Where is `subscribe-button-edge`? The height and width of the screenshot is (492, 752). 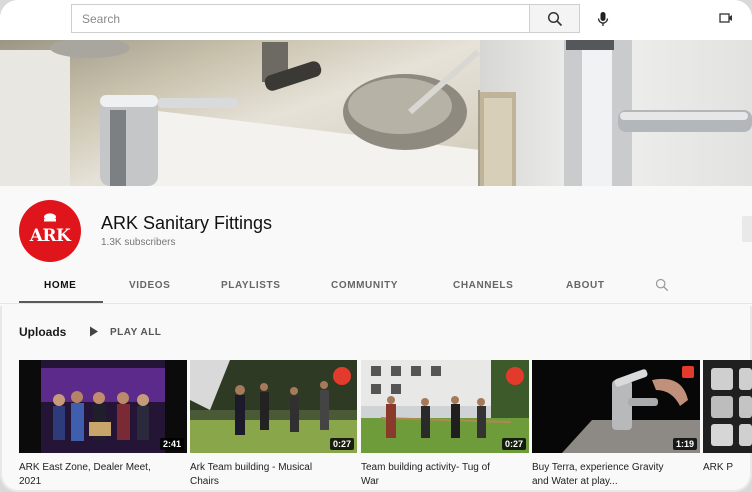
subscribe-button-edge is located at coordinates (747, 229).